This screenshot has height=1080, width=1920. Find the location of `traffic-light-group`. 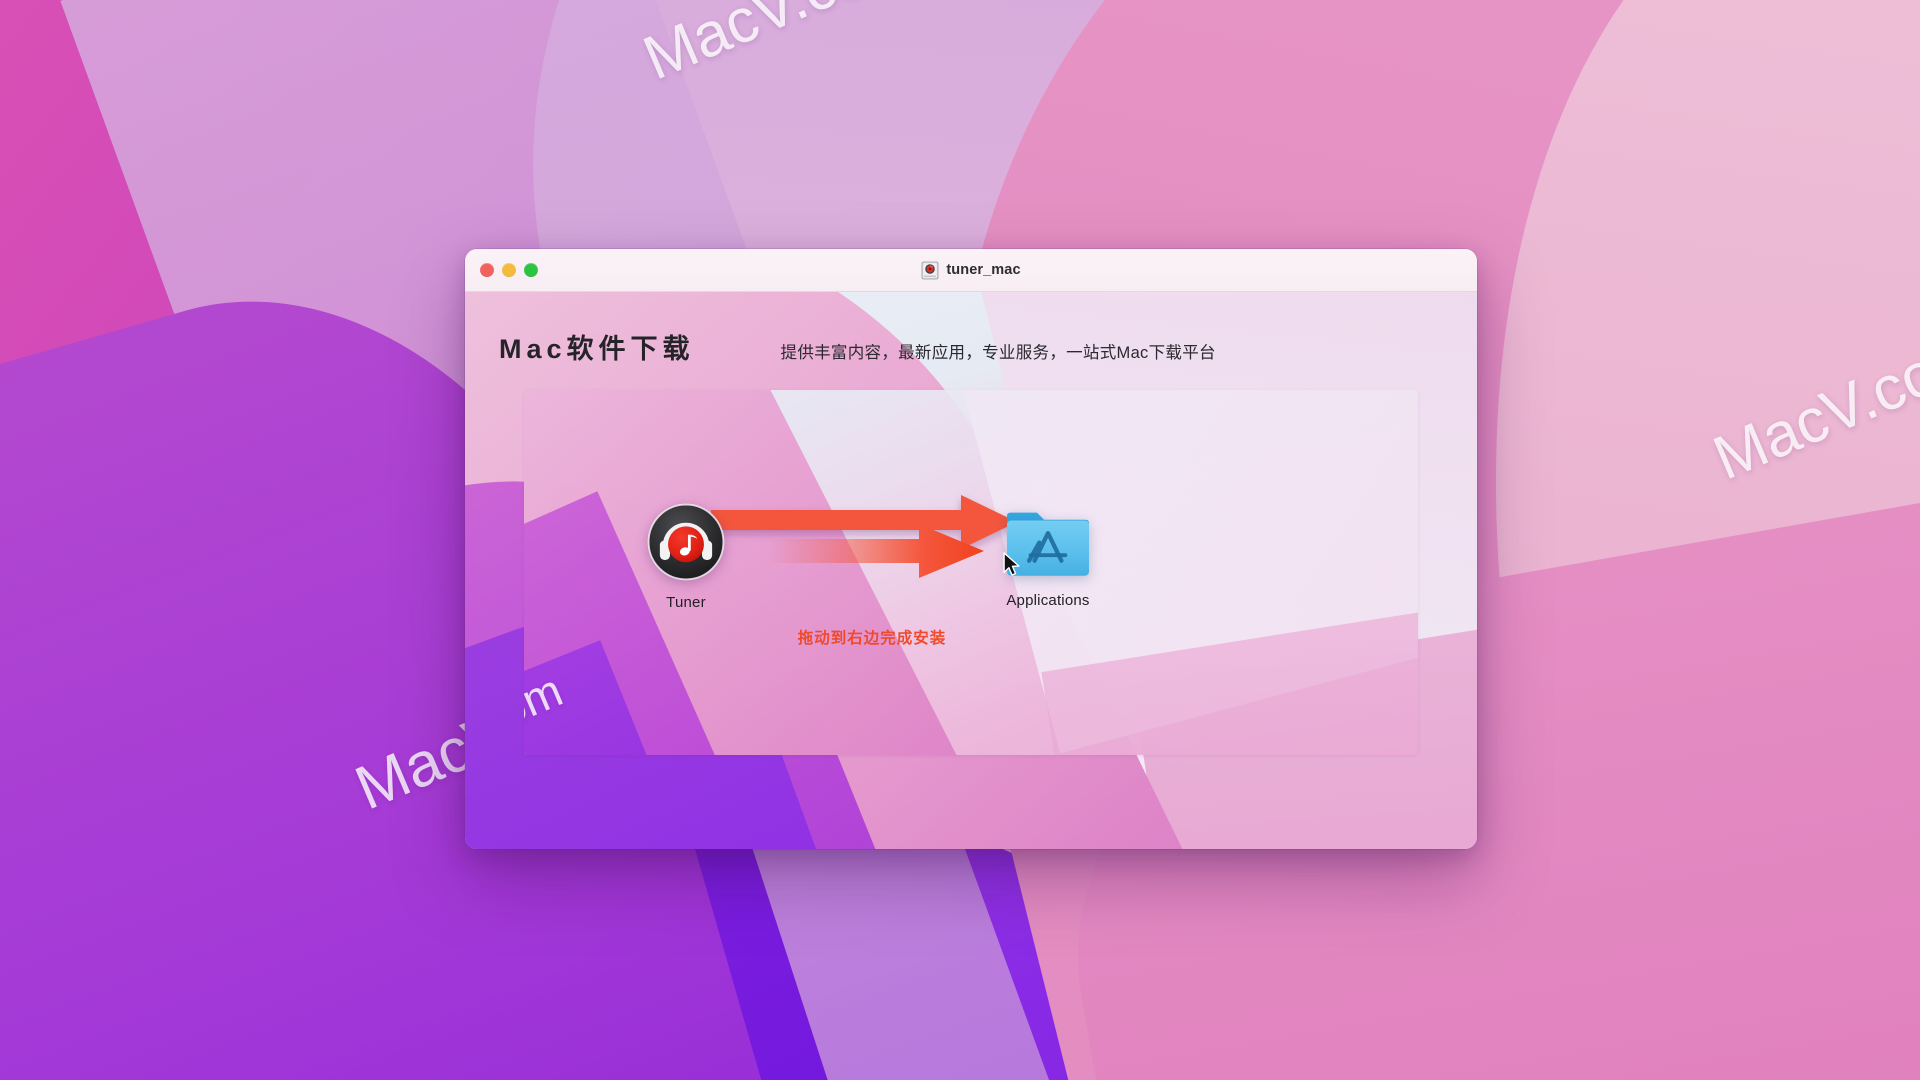

traffic-light-group is located at coordinates (509, 270).